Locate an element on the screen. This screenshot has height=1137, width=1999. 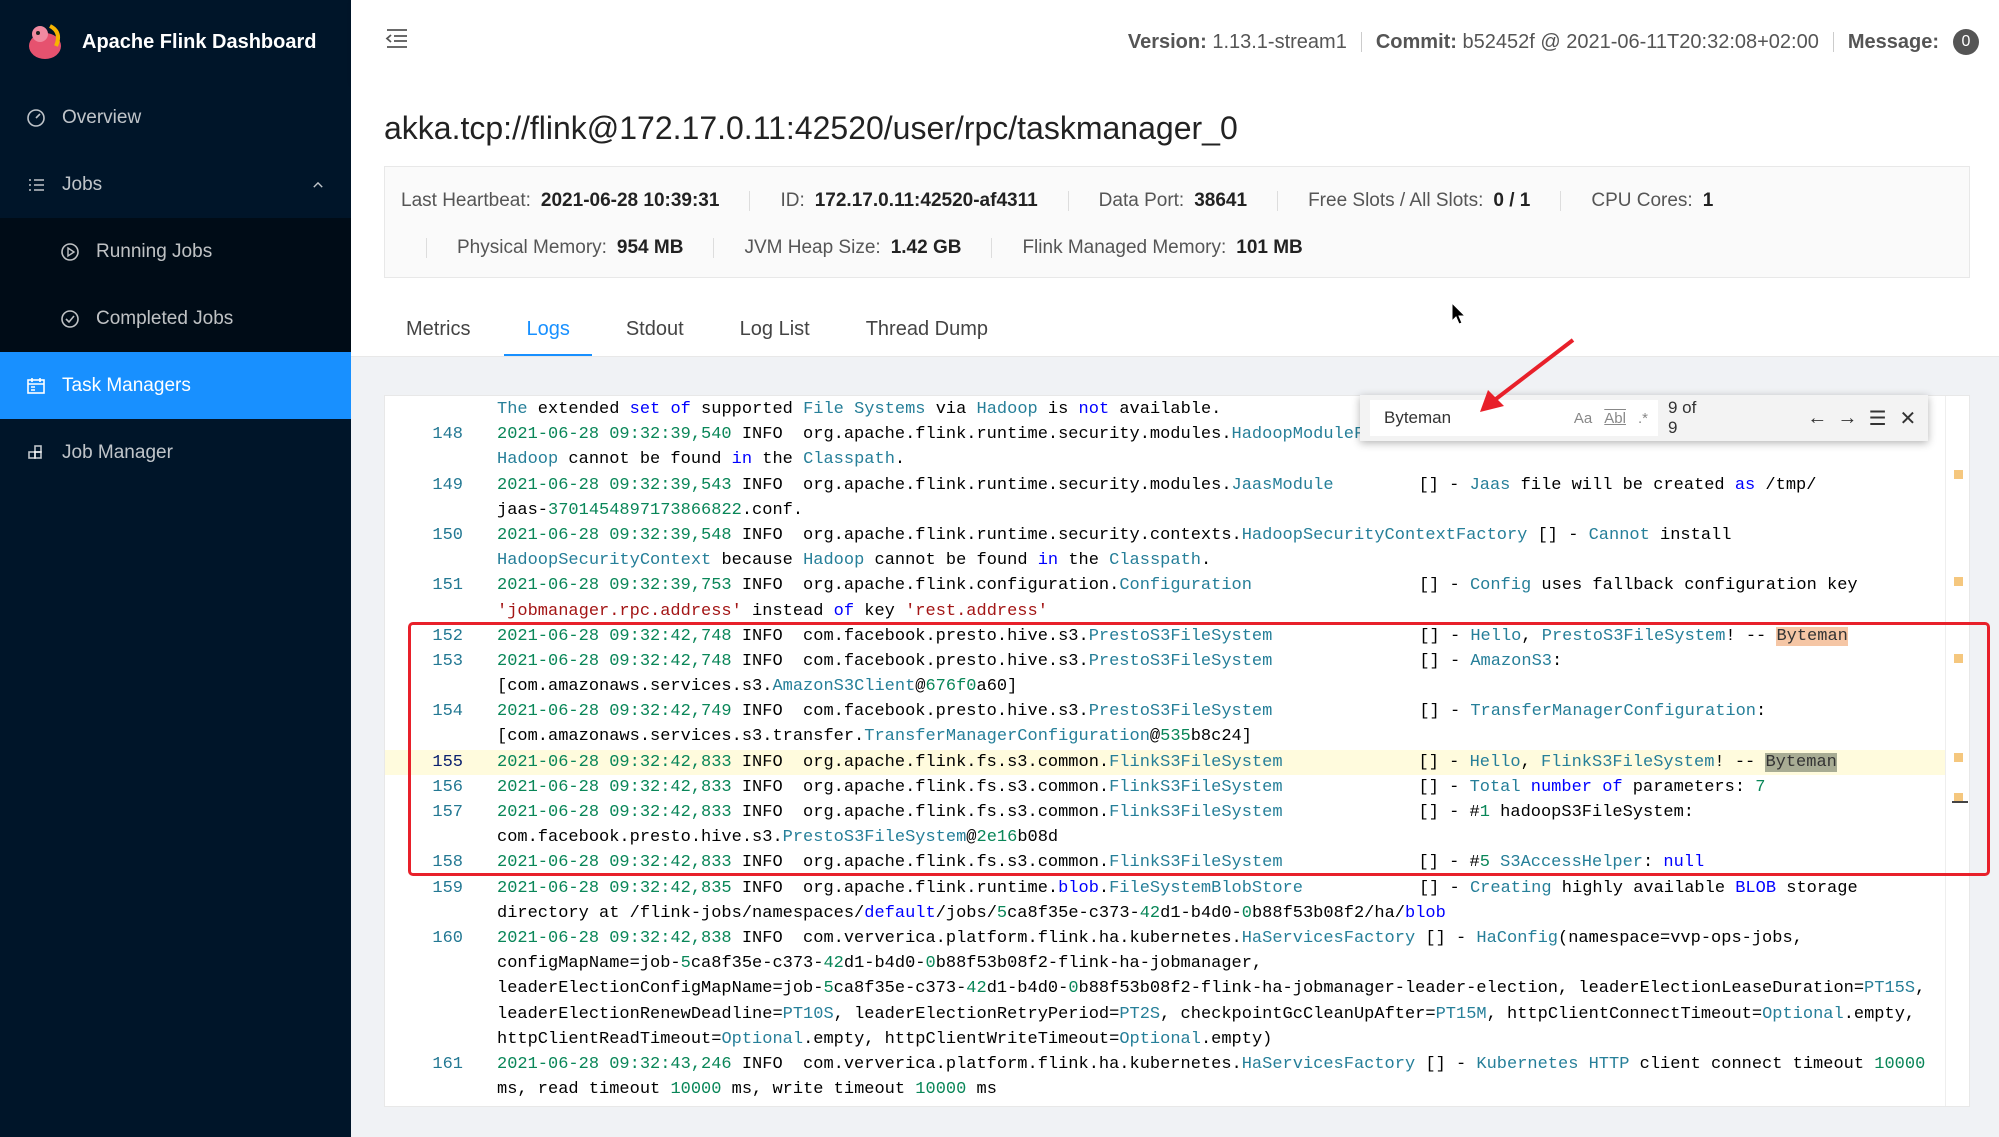
search-match: Byteman is located at coordinates (1801, 762).